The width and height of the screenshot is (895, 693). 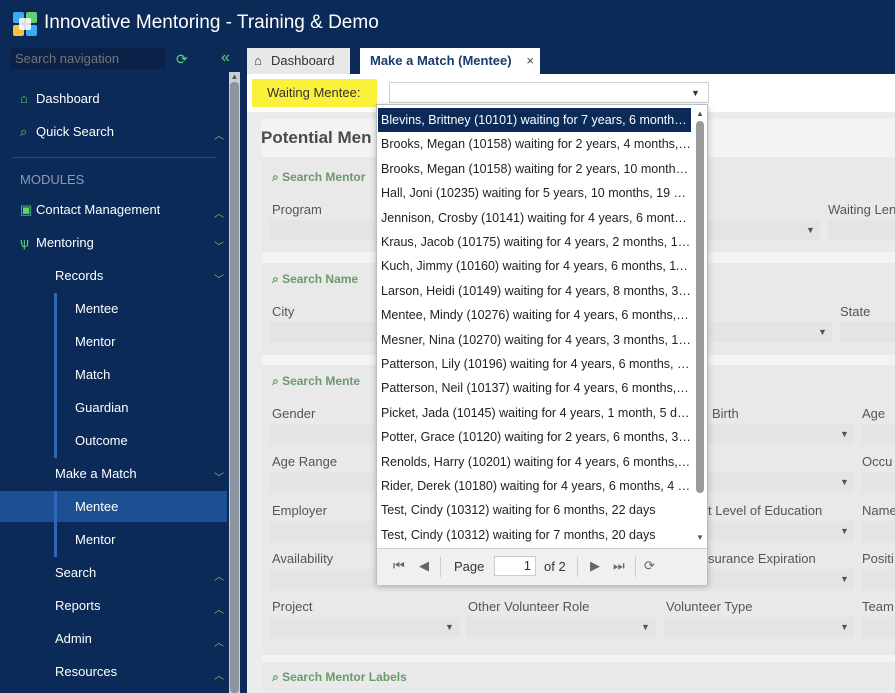 I want to click on birth-select, so click(x=781, y=434).